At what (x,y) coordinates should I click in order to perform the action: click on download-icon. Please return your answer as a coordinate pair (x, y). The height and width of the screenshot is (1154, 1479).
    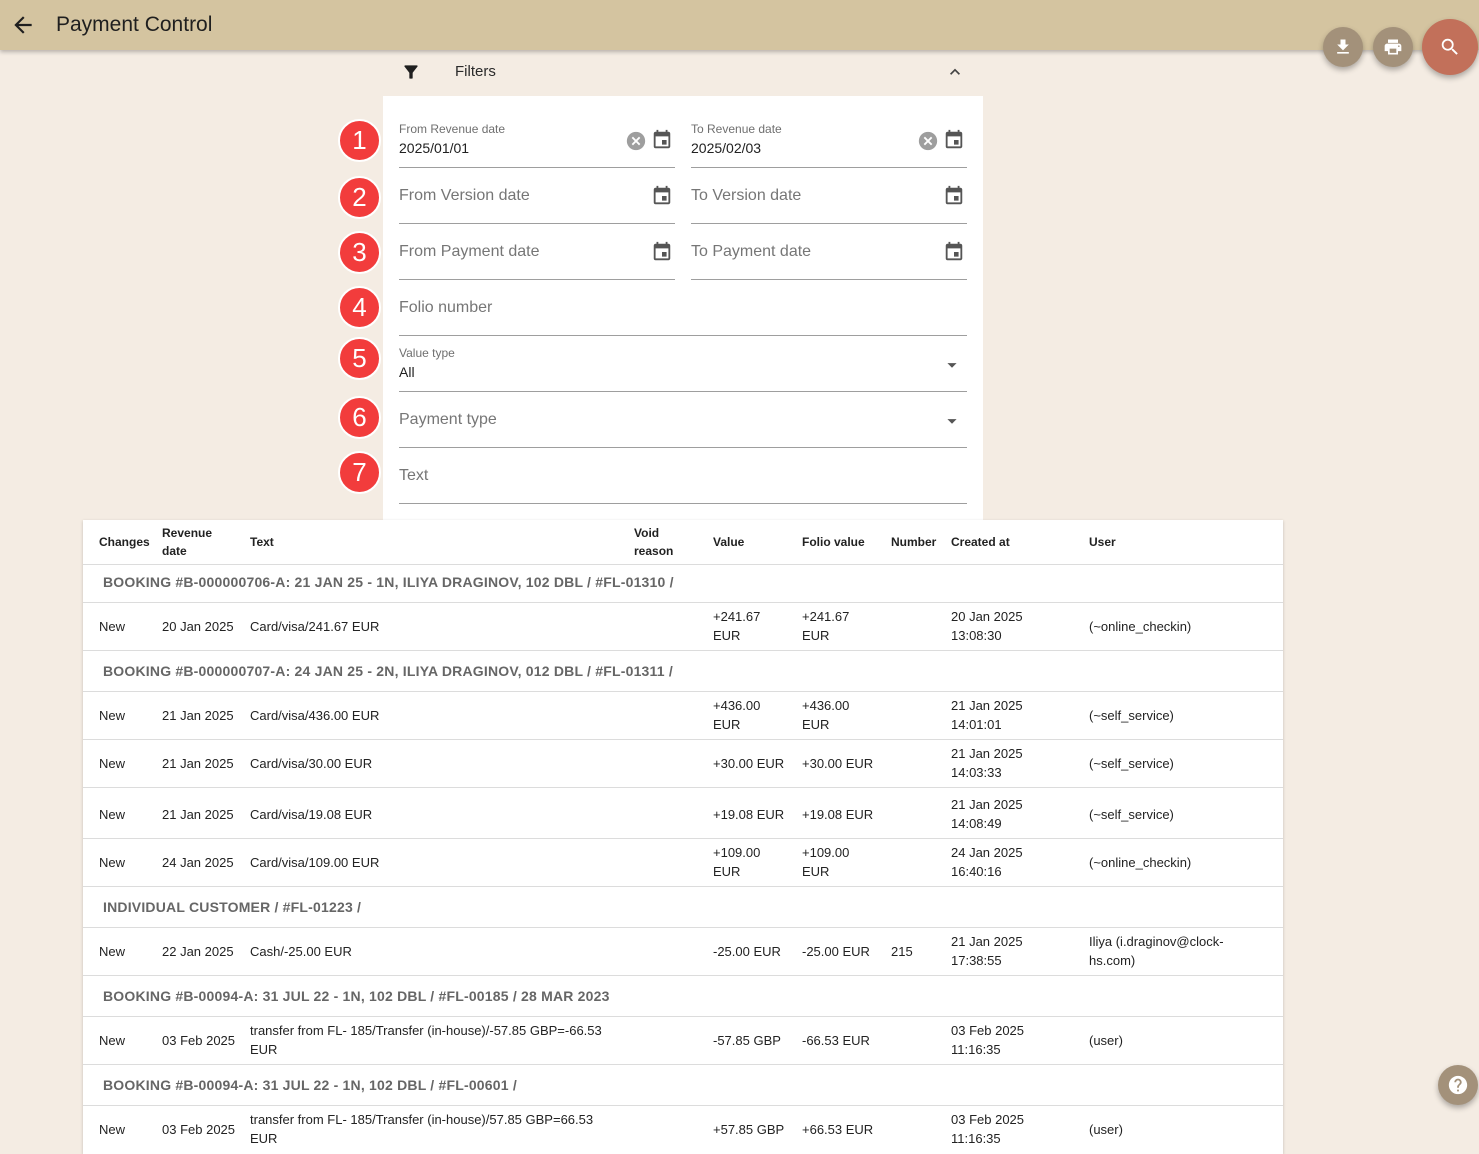
    Looking at the image, I should click on (1343, 46).